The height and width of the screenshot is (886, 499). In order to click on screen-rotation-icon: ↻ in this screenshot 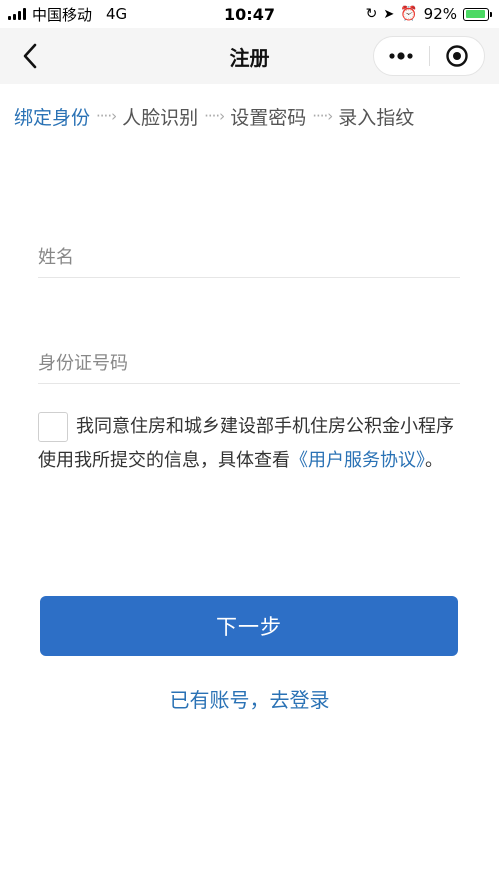, I will do `click(371, 14)`.